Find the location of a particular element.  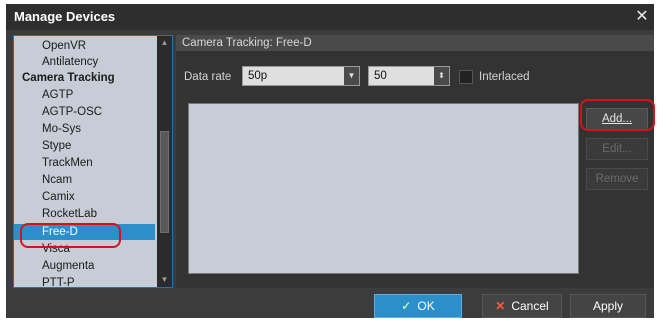

interlaced-checkbox is located at coordinates (466, 77).